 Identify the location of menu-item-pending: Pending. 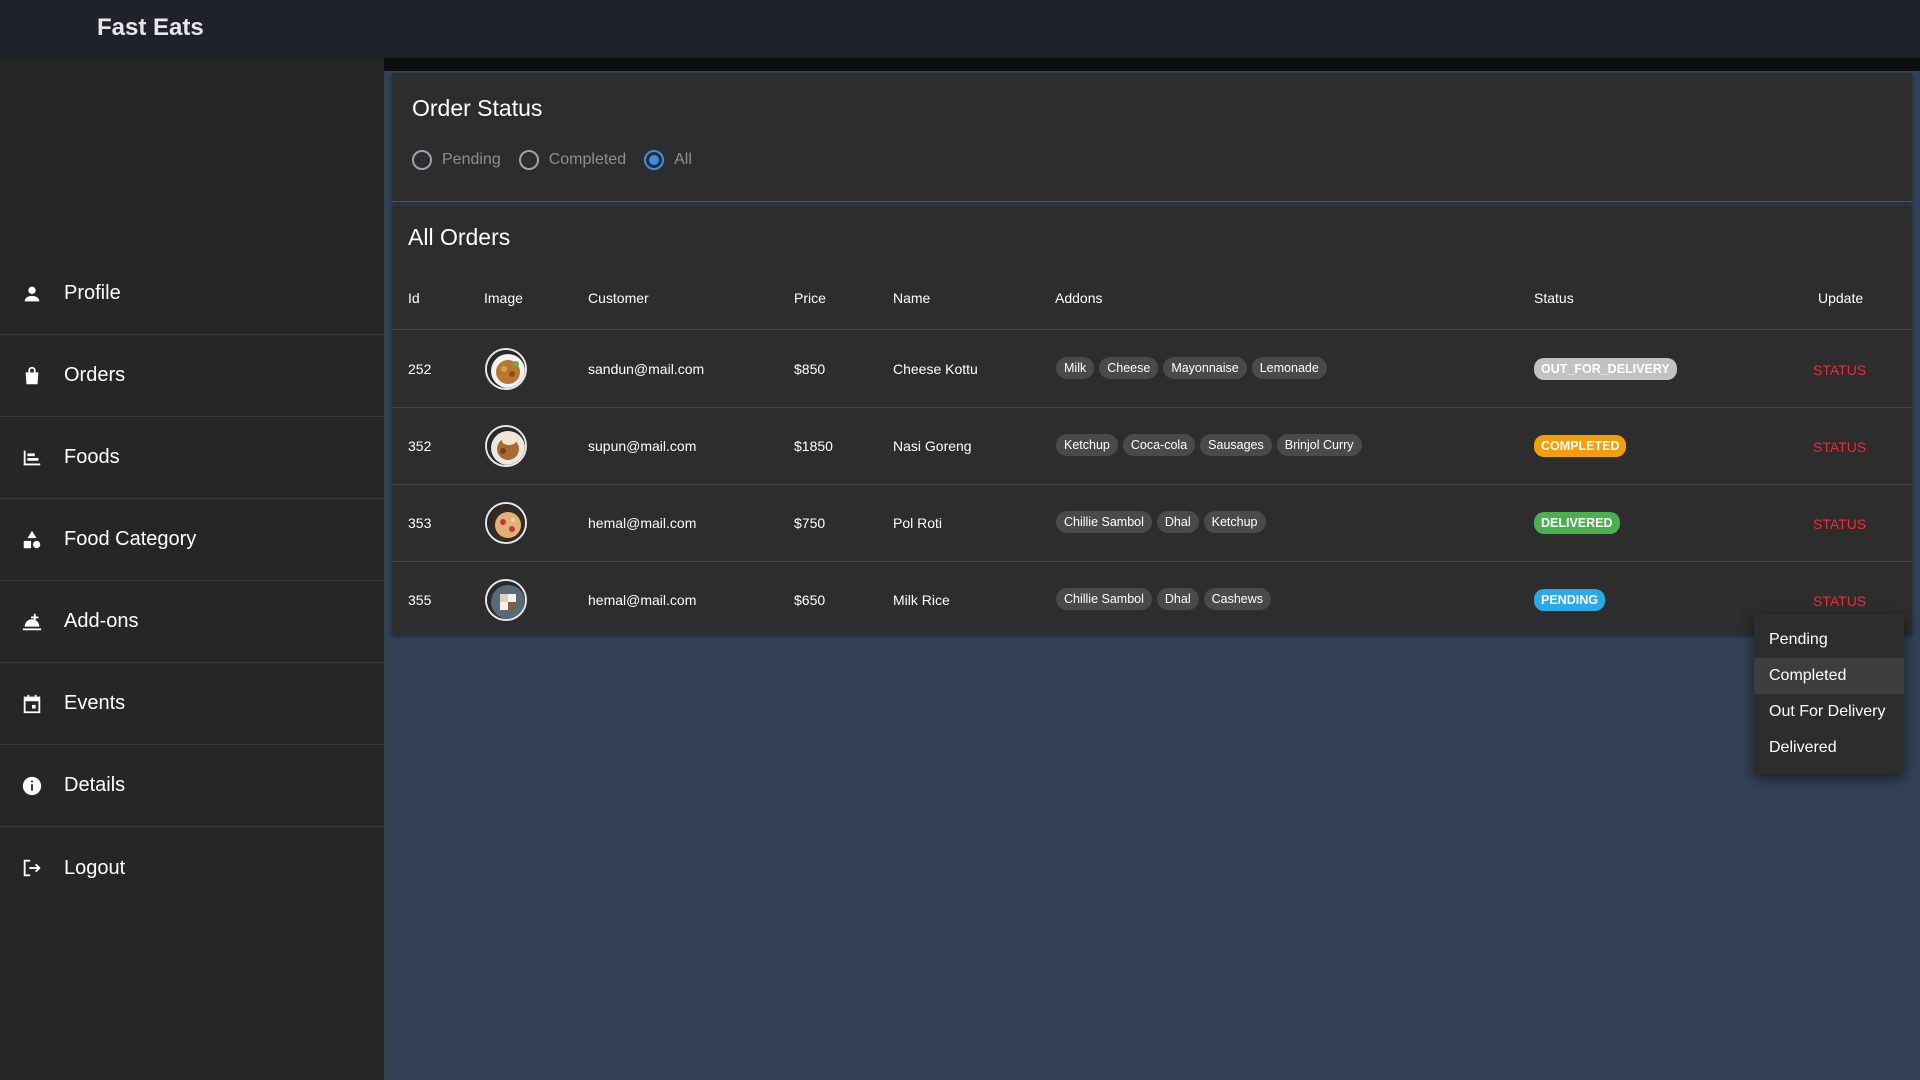
(1829, 640).